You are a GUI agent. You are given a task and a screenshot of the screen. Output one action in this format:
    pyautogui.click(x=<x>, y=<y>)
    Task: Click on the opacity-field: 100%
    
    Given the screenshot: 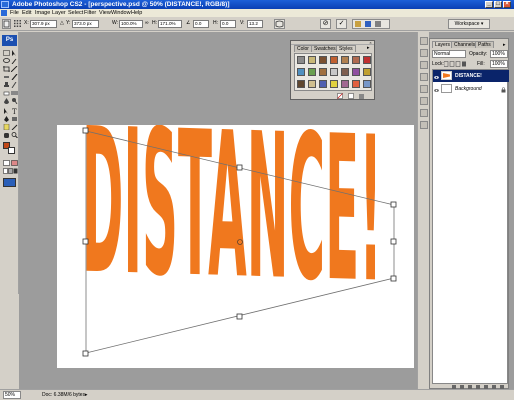 What is the action you would take?
    pyautogui.click(x=499, y=54)
    